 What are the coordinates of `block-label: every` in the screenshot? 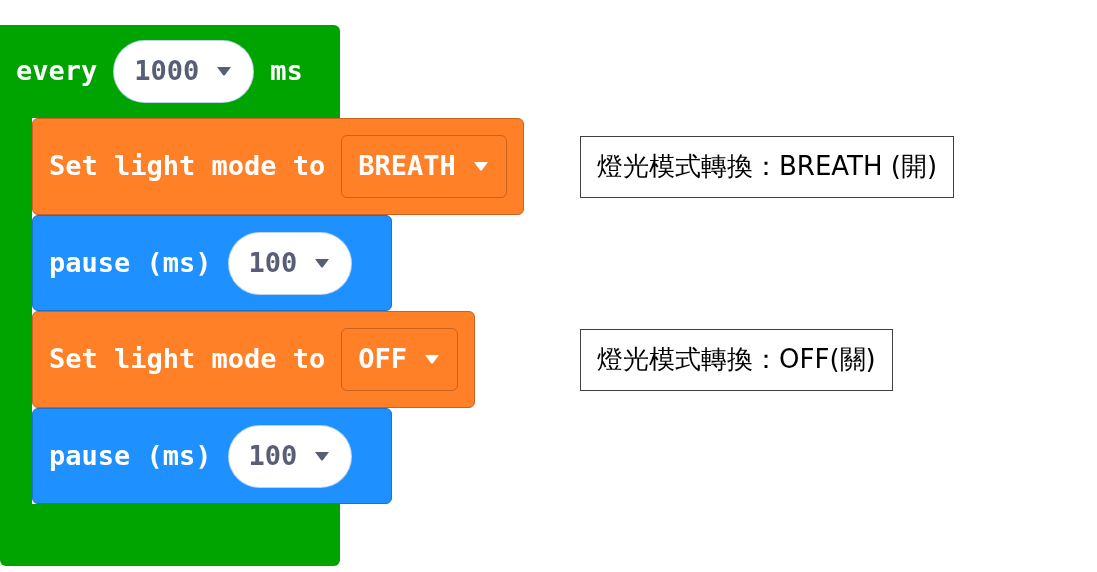 It's located at (57, 71).